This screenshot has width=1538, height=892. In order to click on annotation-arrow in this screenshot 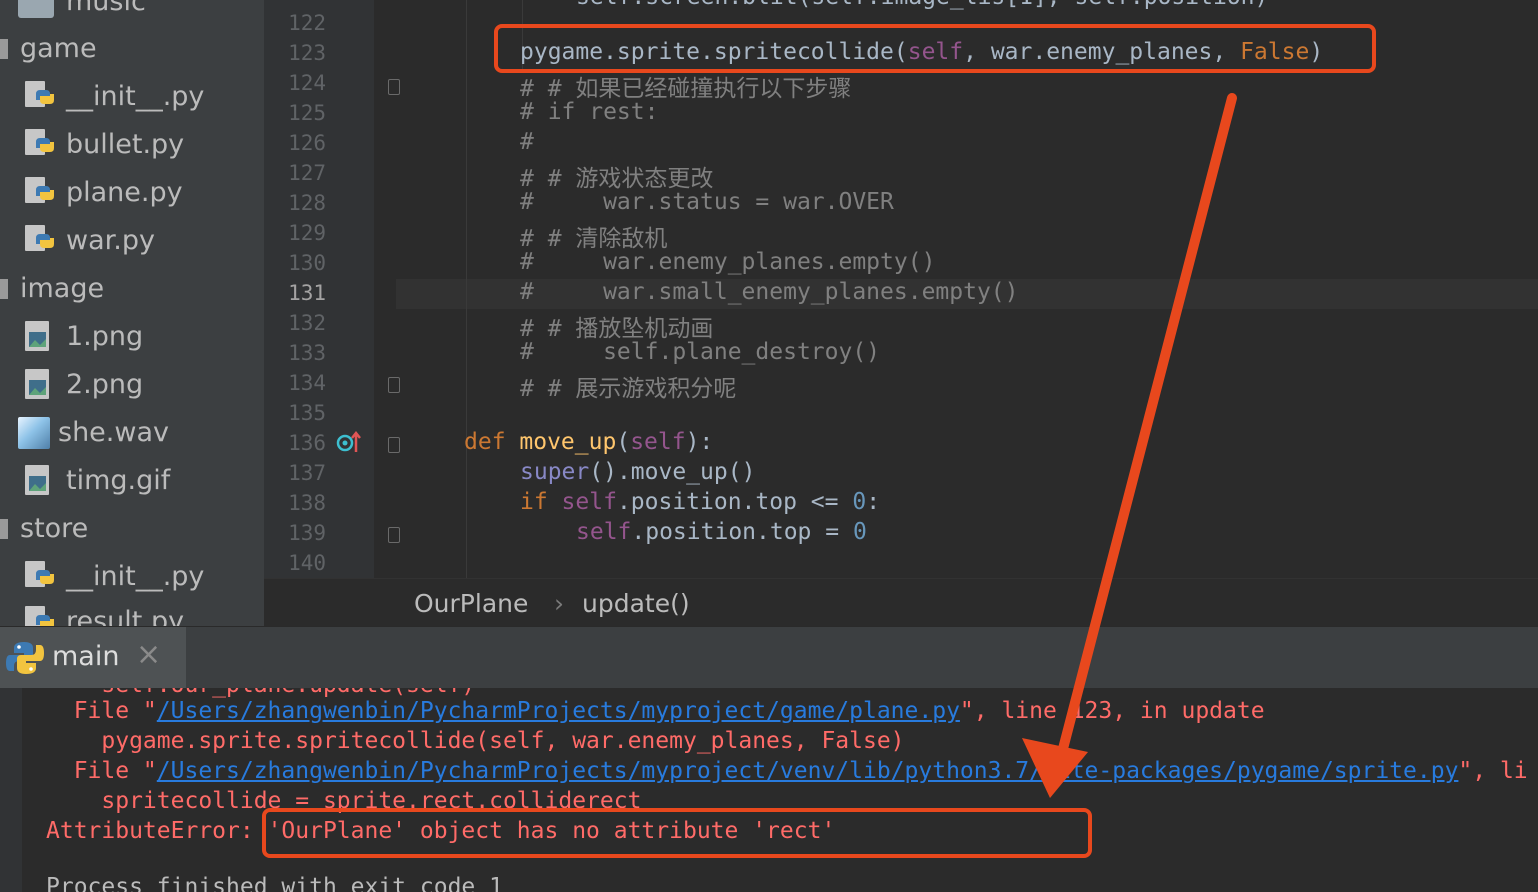, I will do `click(1129, 445)`.